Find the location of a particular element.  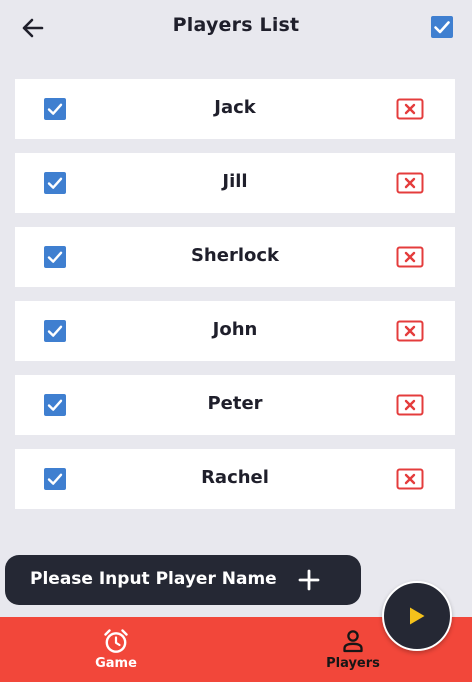

player-name-input: Please Input Player Name is located at coordinates (153, 579).